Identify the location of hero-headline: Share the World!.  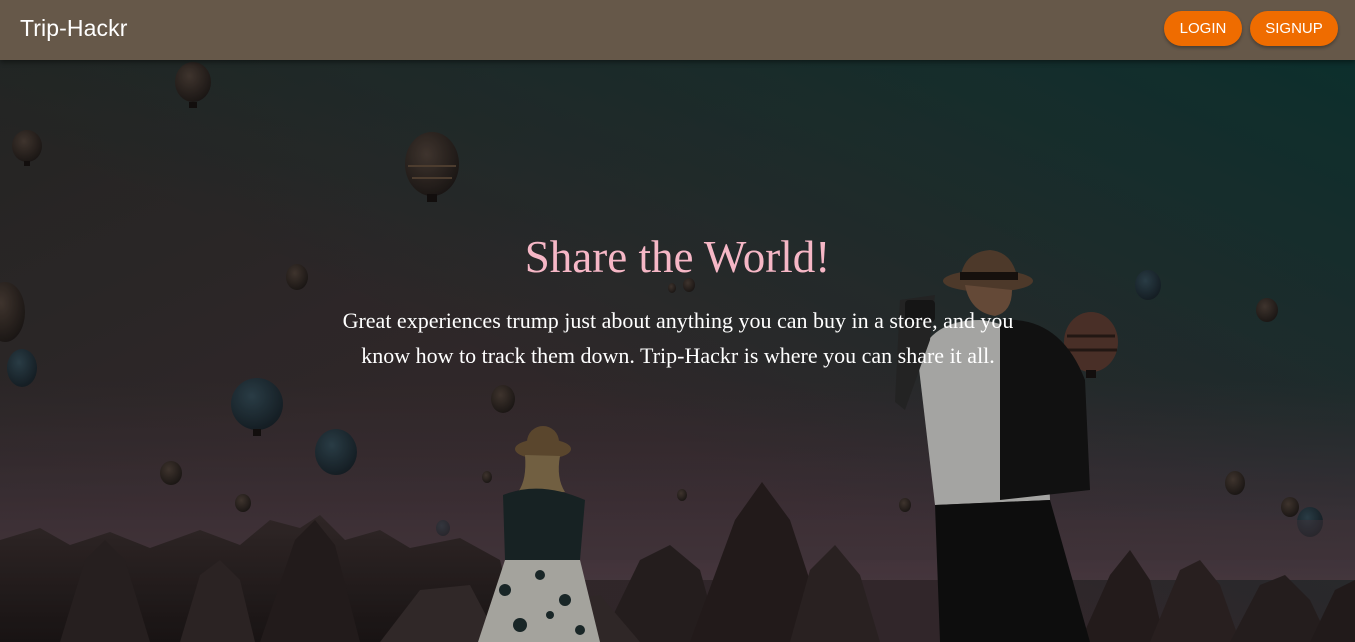
(677, 257).